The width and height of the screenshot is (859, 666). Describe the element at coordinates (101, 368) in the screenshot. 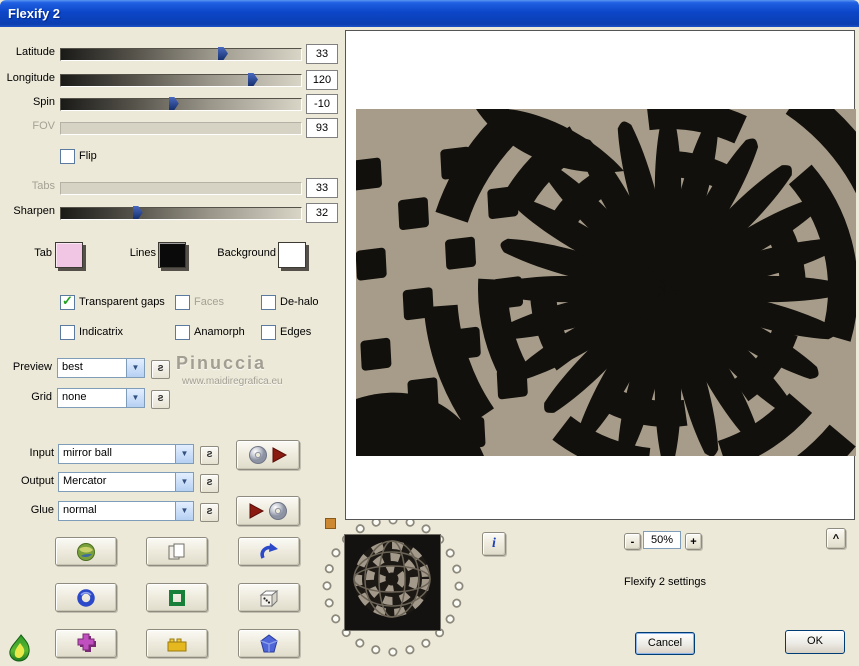

I see `preview-select: best ▼` at that location.